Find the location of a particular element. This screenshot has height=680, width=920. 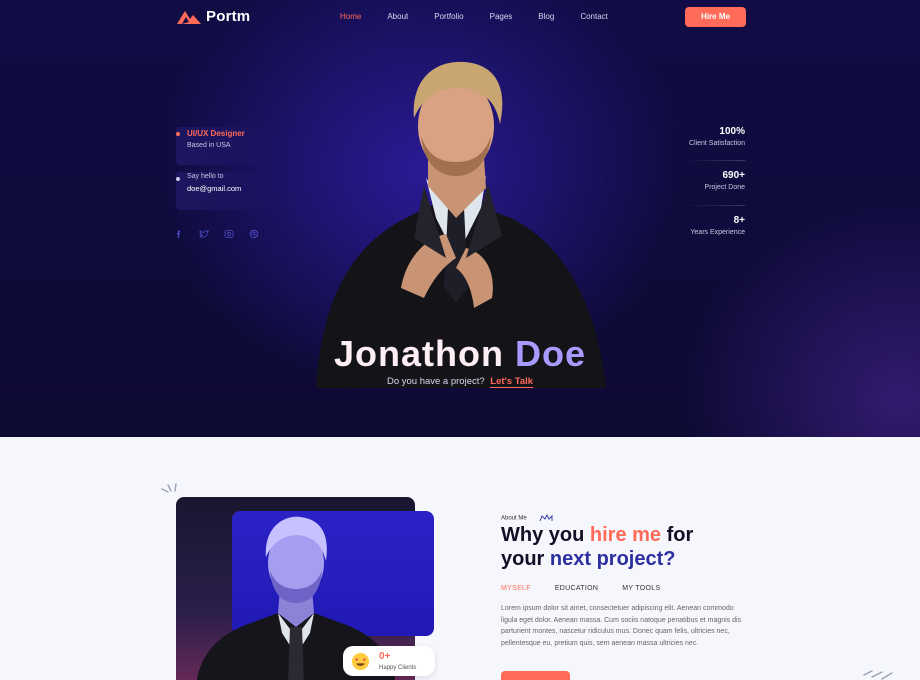

stat-value: 8+ is located at coordinates (739, 220).